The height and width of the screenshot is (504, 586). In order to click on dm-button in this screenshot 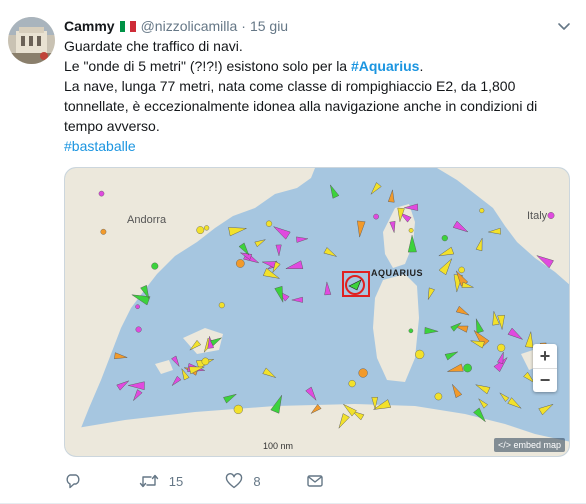, I will do `click(315, 481)`.